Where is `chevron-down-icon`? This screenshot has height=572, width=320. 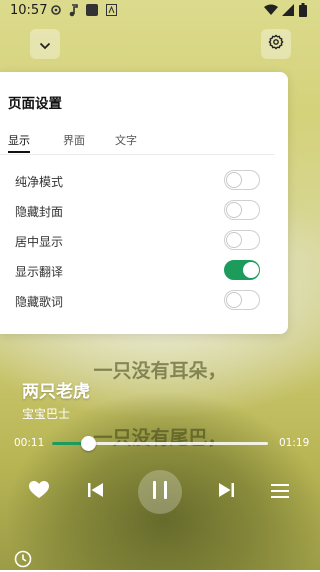
chevron-down-icon is located at coordinates (45, 44).